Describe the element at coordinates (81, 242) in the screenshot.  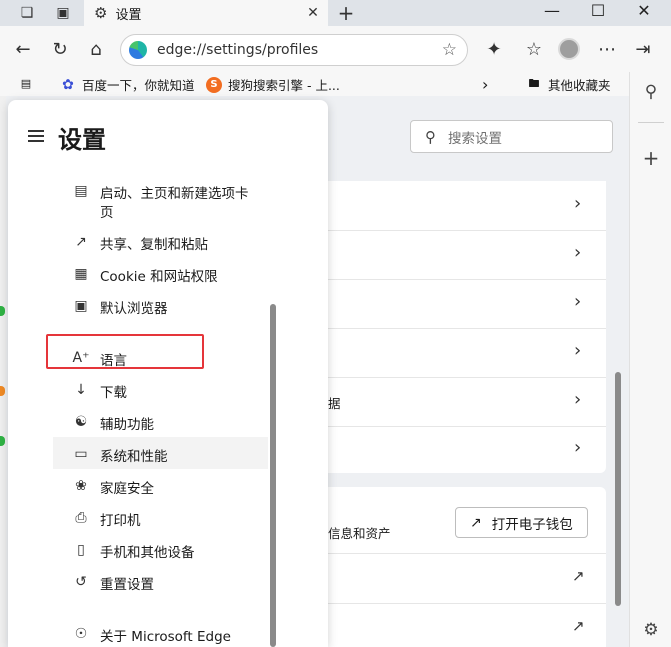
I see `share-icon: ↗` at that location.